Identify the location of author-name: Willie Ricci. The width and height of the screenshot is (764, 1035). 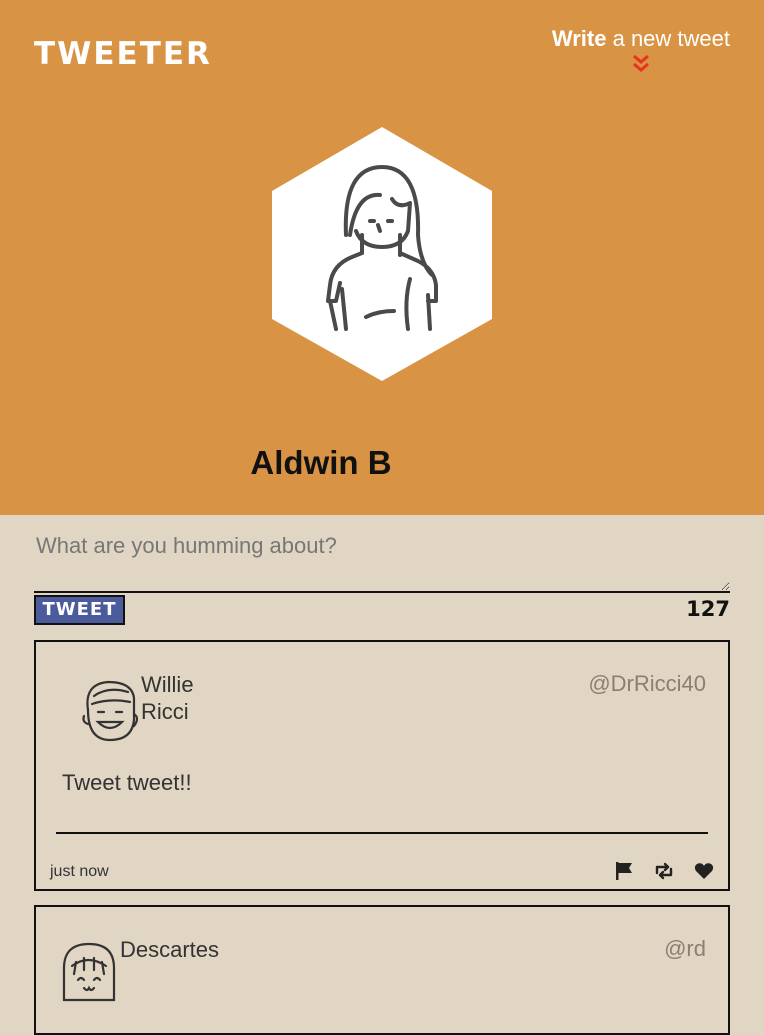
(167, 698).